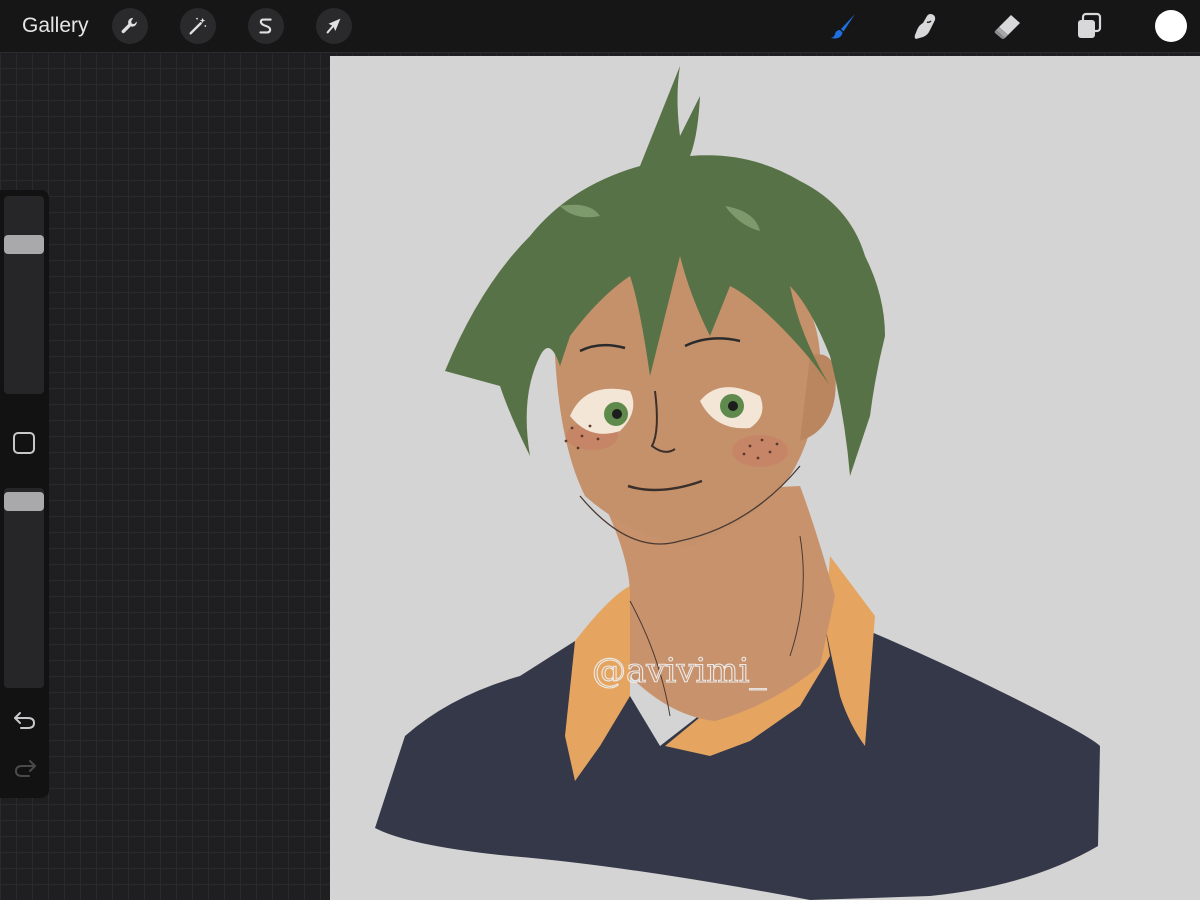 This screenshot has height=900, width=1200. I want to click on redo-button, so click(25, 768).